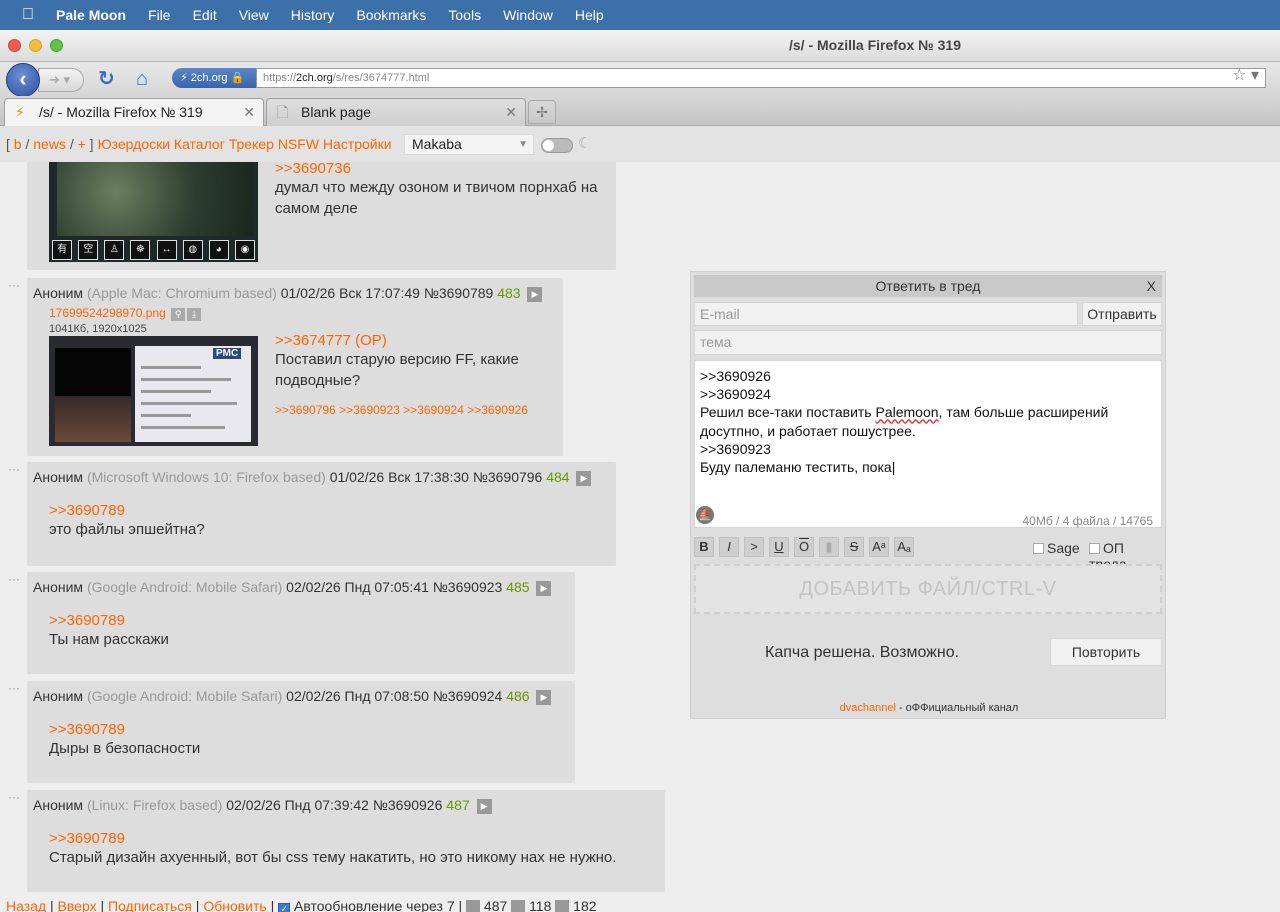  I want to click on top-link: Вверх, so click(77, 905).